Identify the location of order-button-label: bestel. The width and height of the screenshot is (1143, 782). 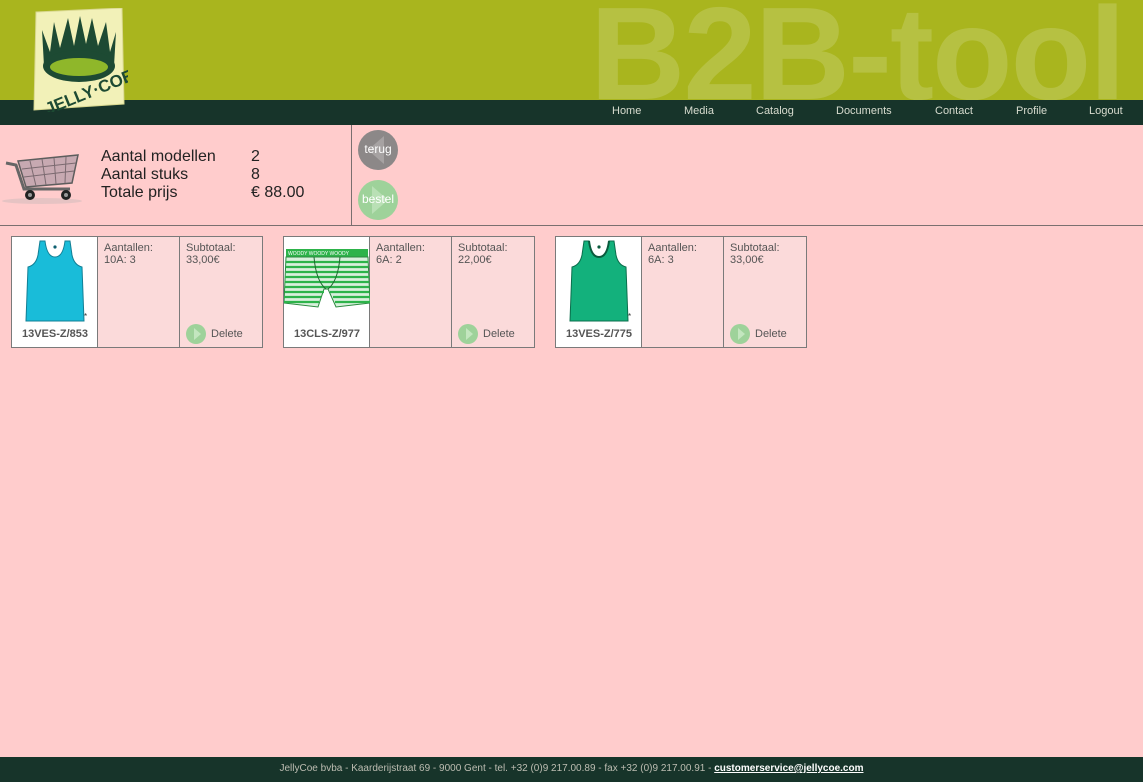
(378, 199).